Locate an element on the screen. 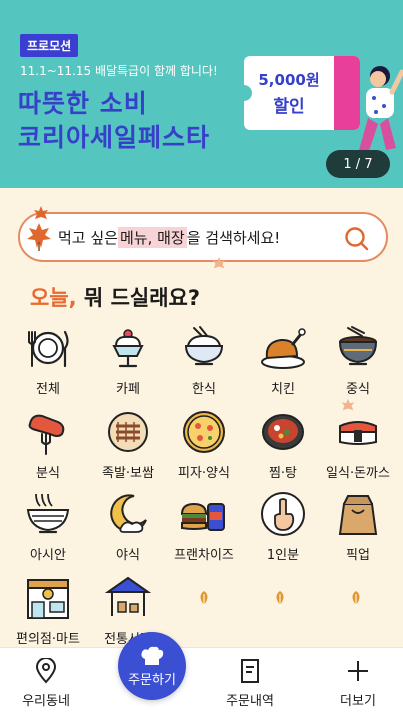 This screenshot has height=717, width=403. category-pickup: 픽업 is located at coordinates (358, 526).